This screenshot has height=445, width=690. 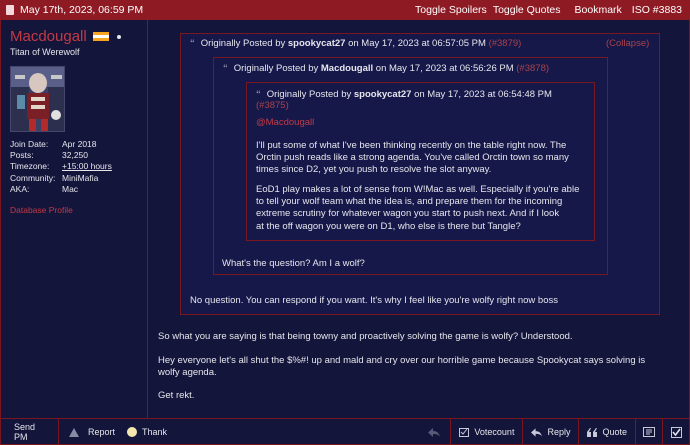 What do you see at coordinates (598, 10) in the screenshot?
I see `bookmark-link: Bookmark` at bounding box center [598, 10].